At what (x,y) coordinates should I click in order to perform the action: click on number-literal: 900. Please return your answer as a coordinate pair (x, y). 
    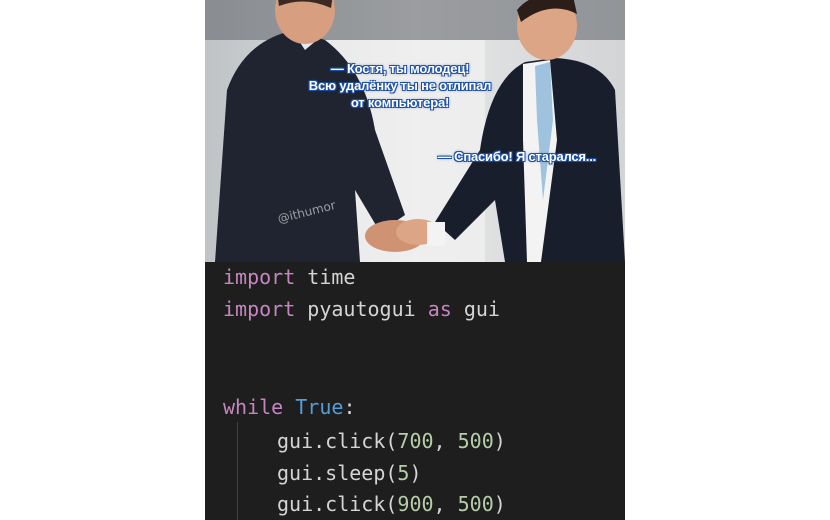
    Looking at the image, I should click on (415, 504).